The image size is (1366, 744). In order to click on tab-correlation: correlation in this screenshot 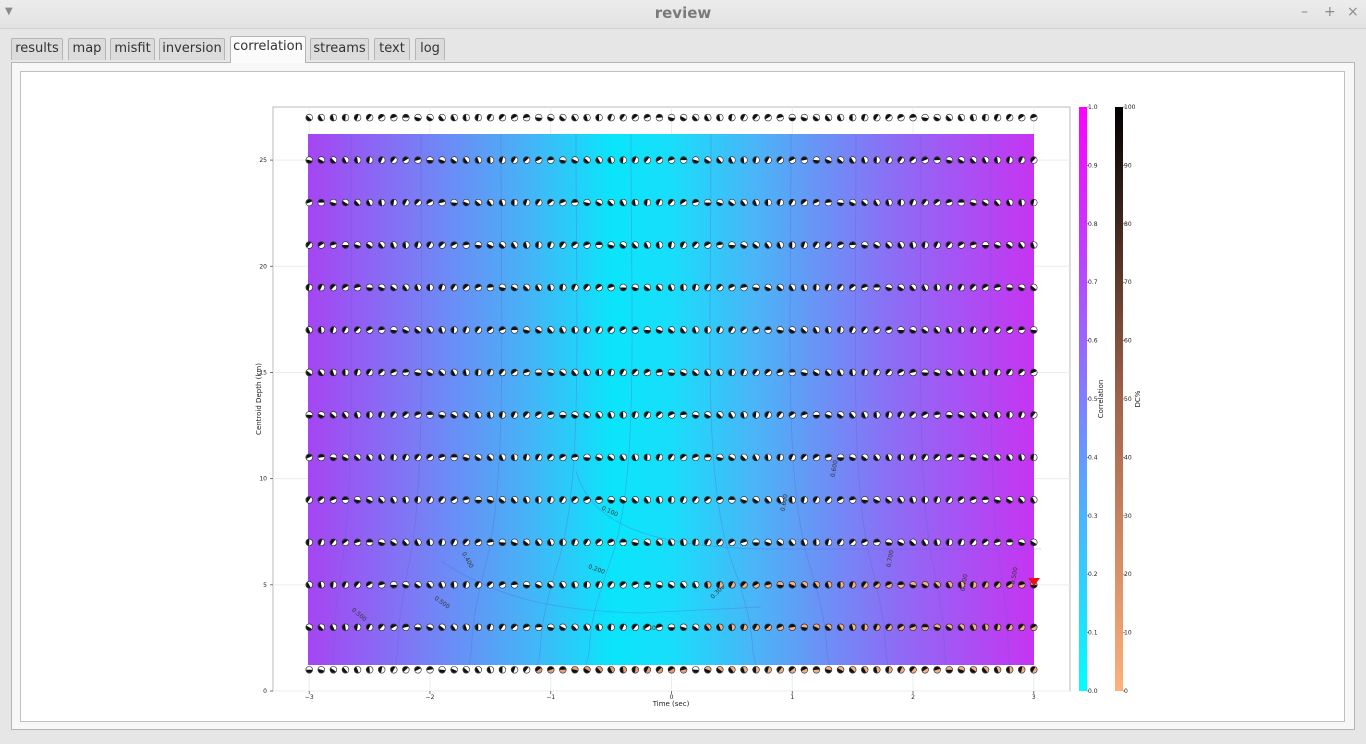, I will do `click(268, 49)`.